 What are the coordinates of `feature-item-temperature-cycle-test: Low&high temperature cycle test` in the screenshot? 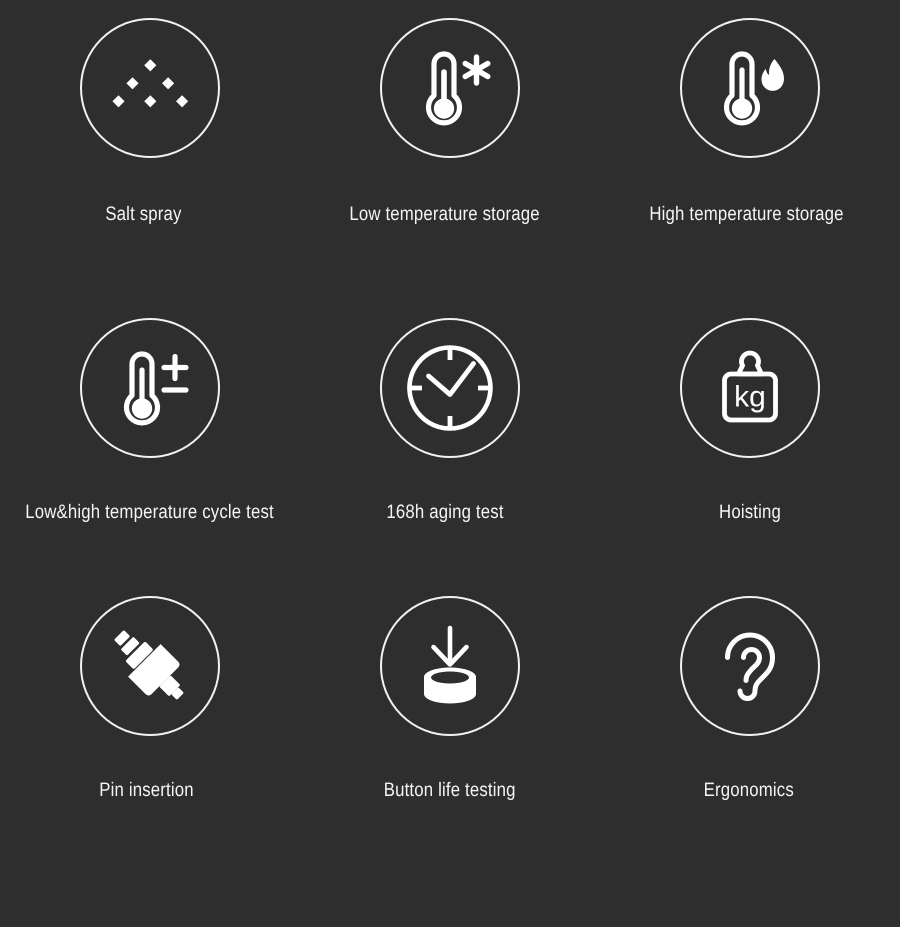 It's located at (150, 457).